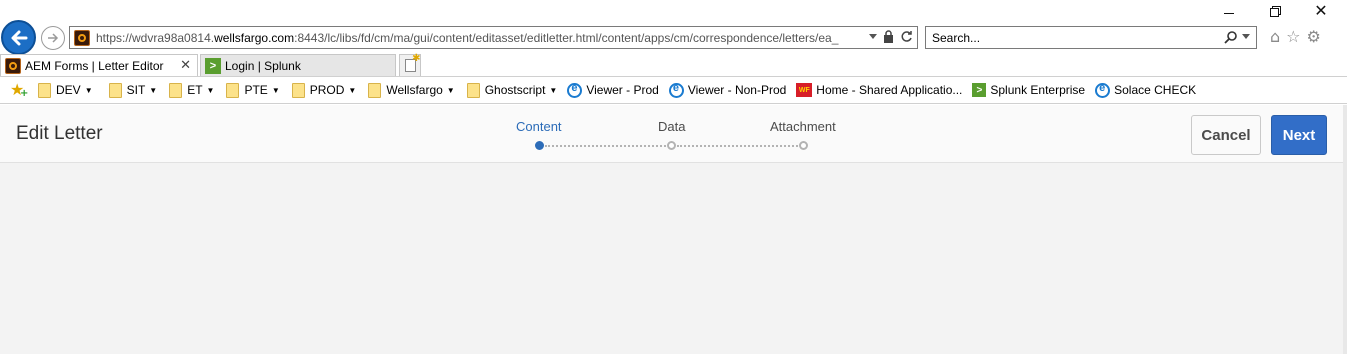 This screenshot has height=354, width=1347. I want to click on settings-gear-icon: ⚙, so click(1314, 36).